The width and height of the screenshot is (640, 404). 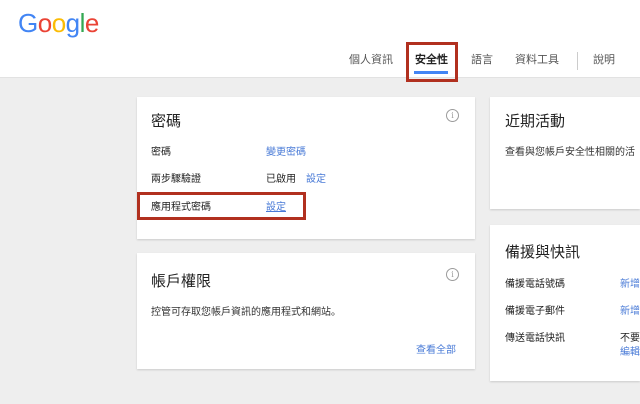 What do you see at coordinates (221, 206) in the screenshot?
I see `highlight-box-app-passwords` at bounding box center [221, 206].